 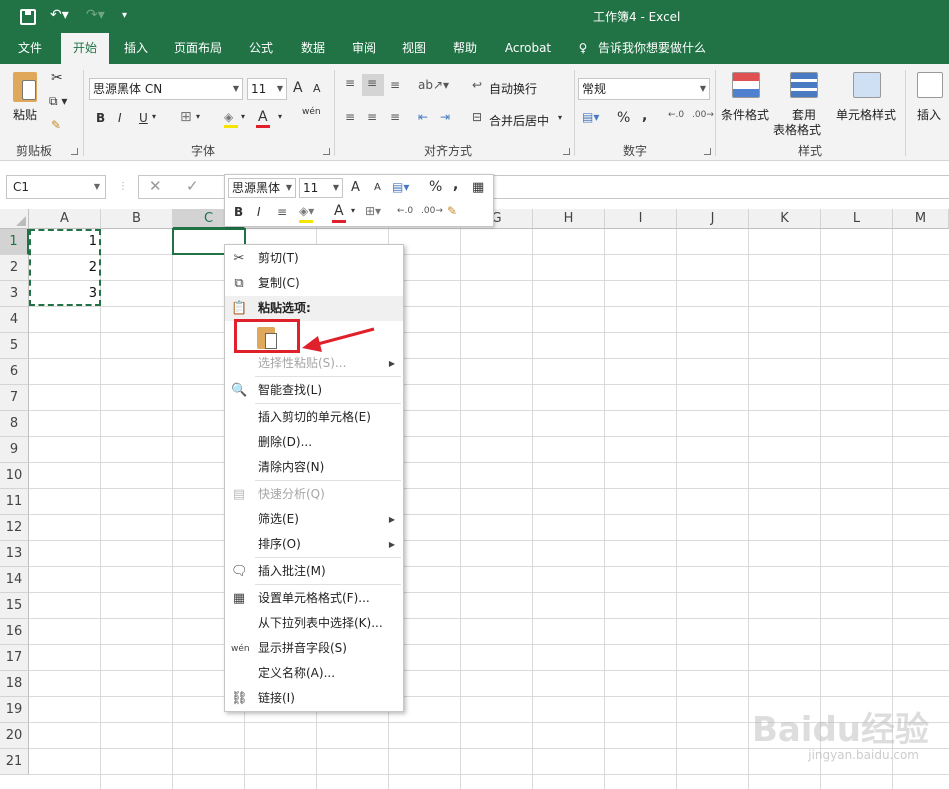 What do you see at coordinates (306, 211) in the screenshot?
I see `mini-fill-color-icon: ◈▾` at bounding box center [306, 211].